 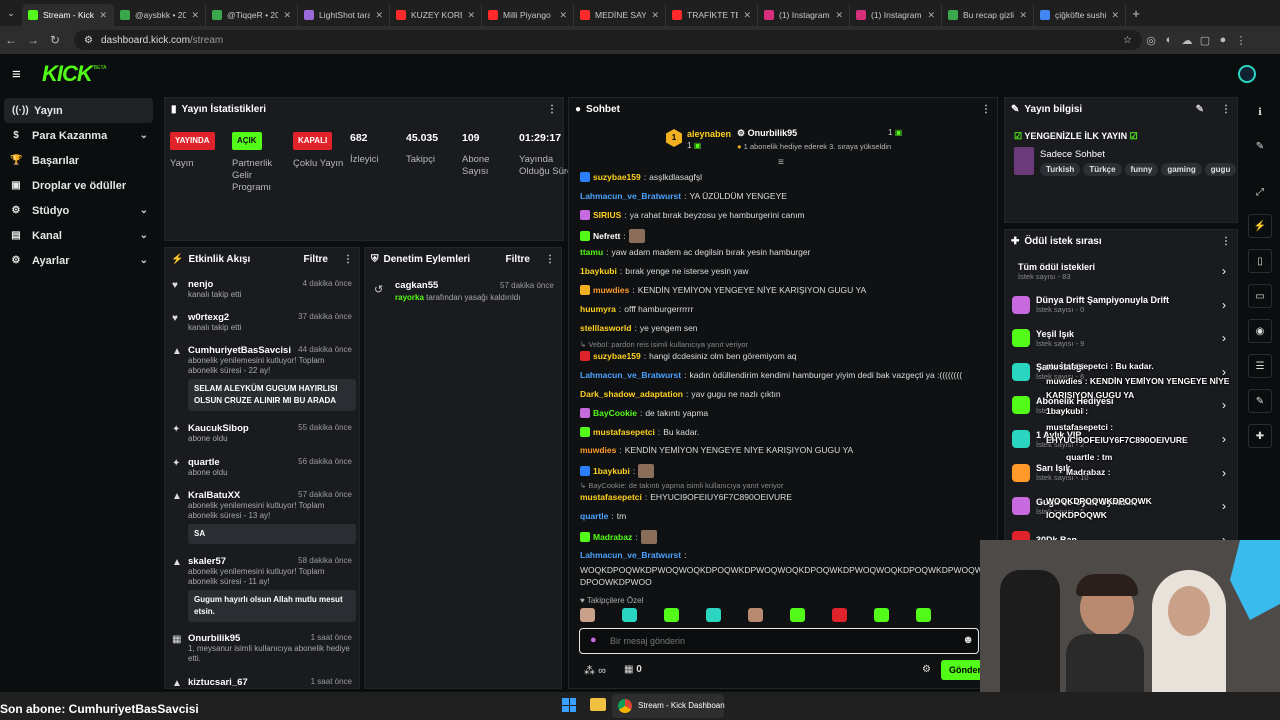 What do you see at coordinates (896, 15) in the screenshot?
I see `browser-tab: (1) Instagram ✕` at bounding box center [896, 15].